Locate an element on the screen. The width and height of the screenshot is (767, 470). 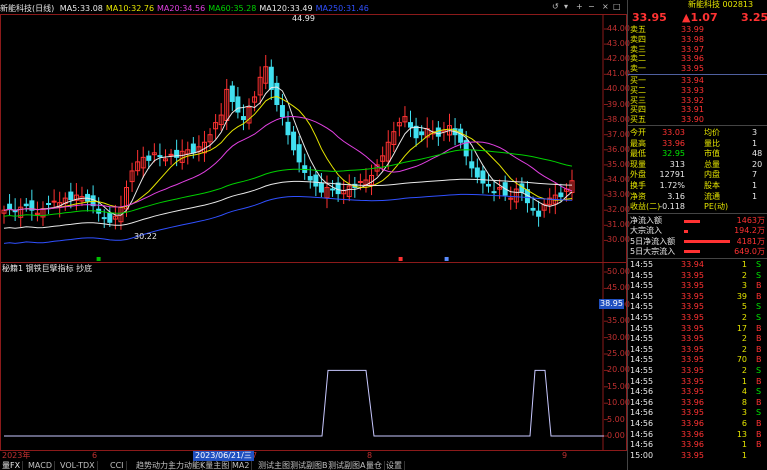
ma-legend-item: MA250:31.46 is located at coordinates (342, 8).